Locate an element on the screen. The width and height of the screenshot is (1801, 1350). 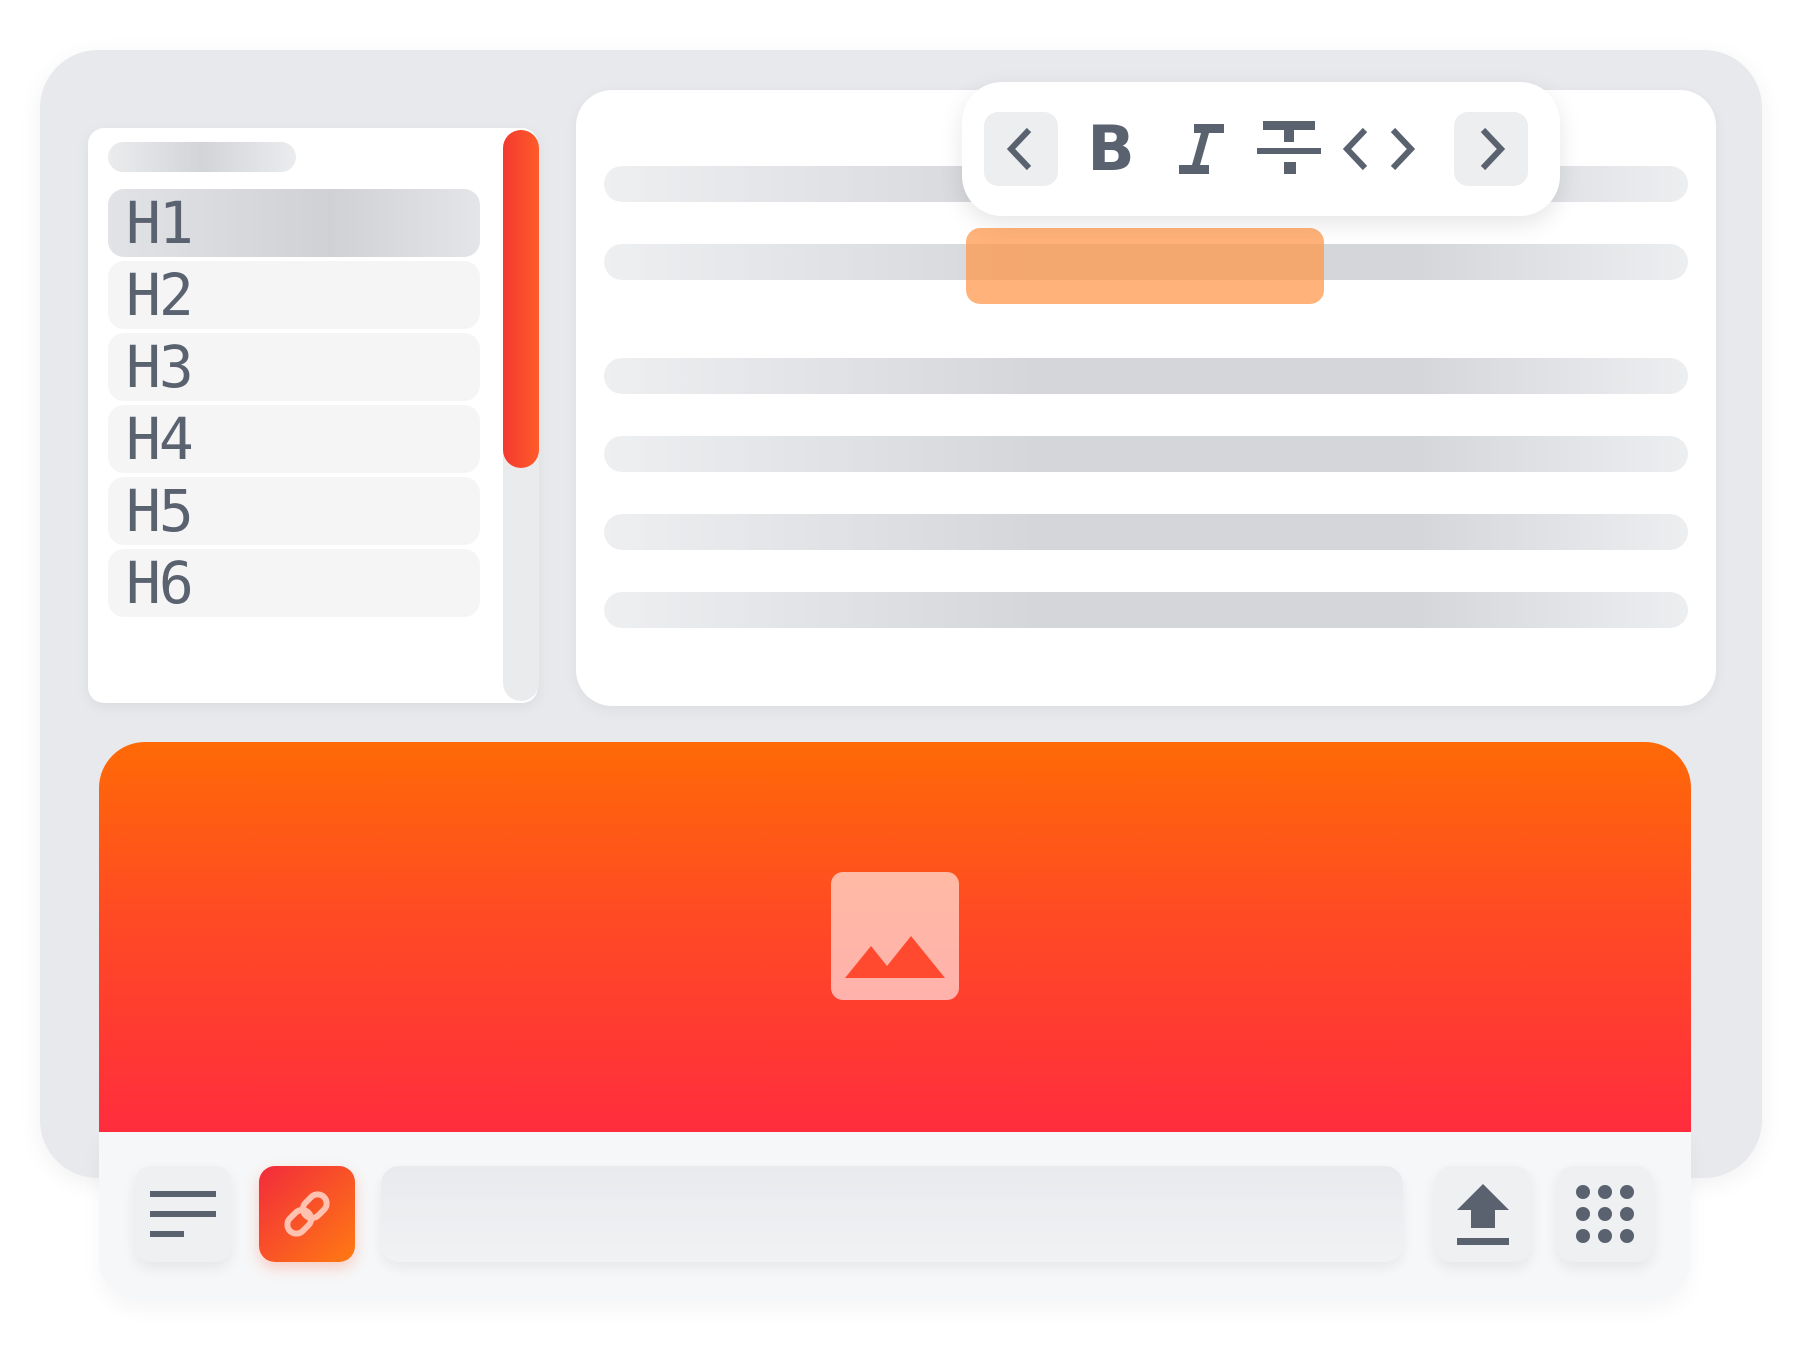
italic-icon is located at coordinates (1201, 149).